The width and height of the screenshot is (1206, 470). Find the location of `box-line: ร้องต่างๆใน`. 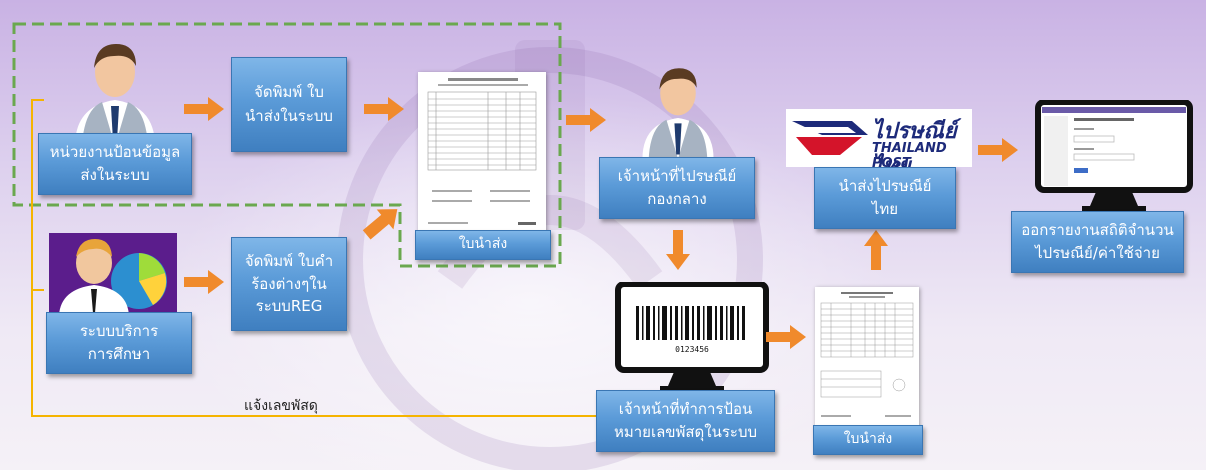

box-line: ร้องต่างๆใน is located at coordinates (289, 283).